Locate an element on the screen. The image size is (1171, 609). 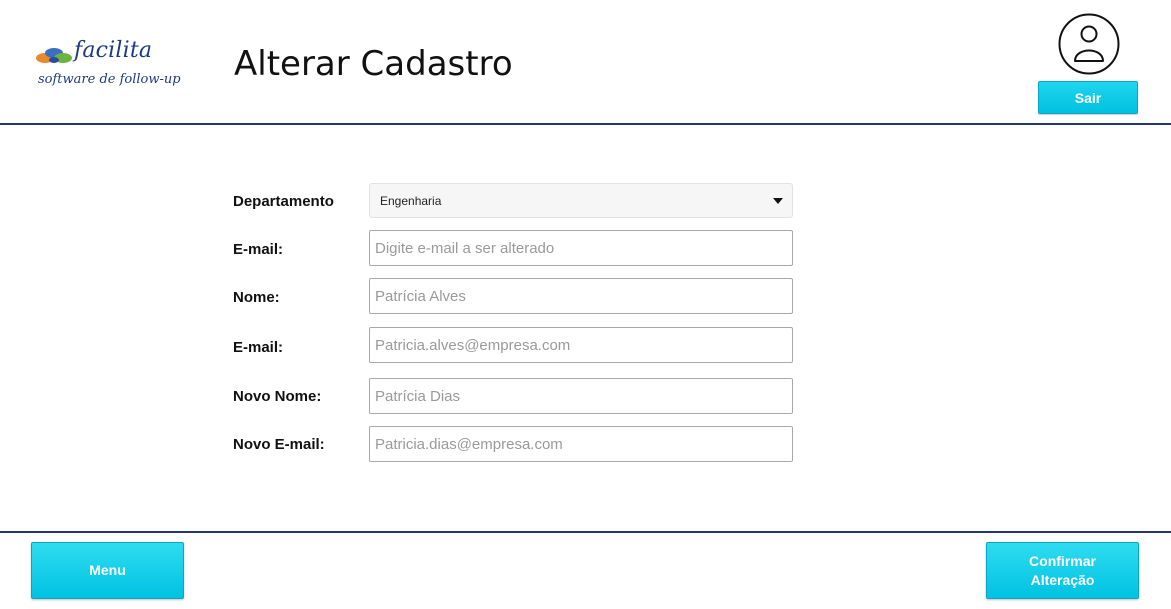
email-search-label: E-mail: is located at coordinates (258, 249).